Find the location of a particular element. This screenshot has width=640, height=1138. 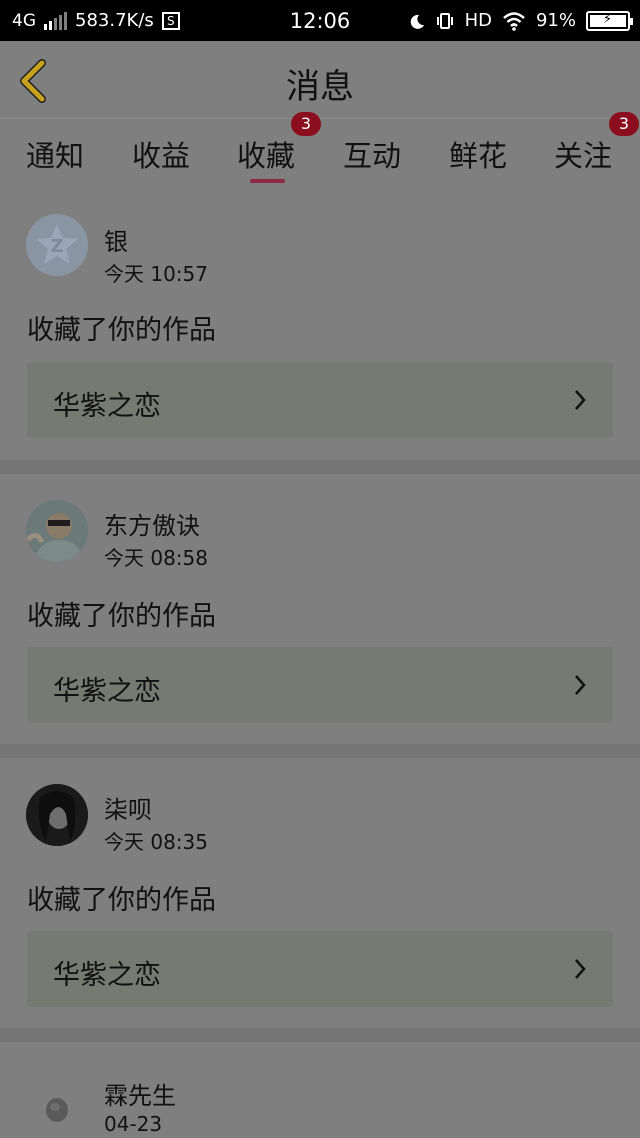

moon-icon is located at coordinates (417, 21).